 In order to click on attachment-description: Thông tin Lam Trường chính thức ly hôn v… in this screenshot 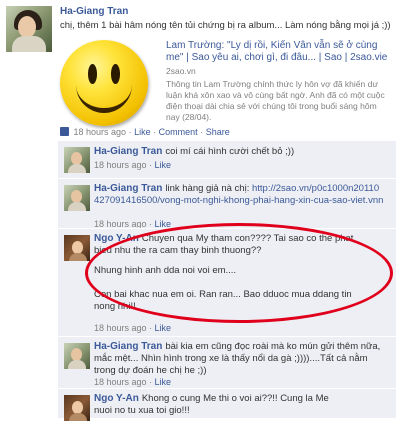, I will do `click(275, 100)`.